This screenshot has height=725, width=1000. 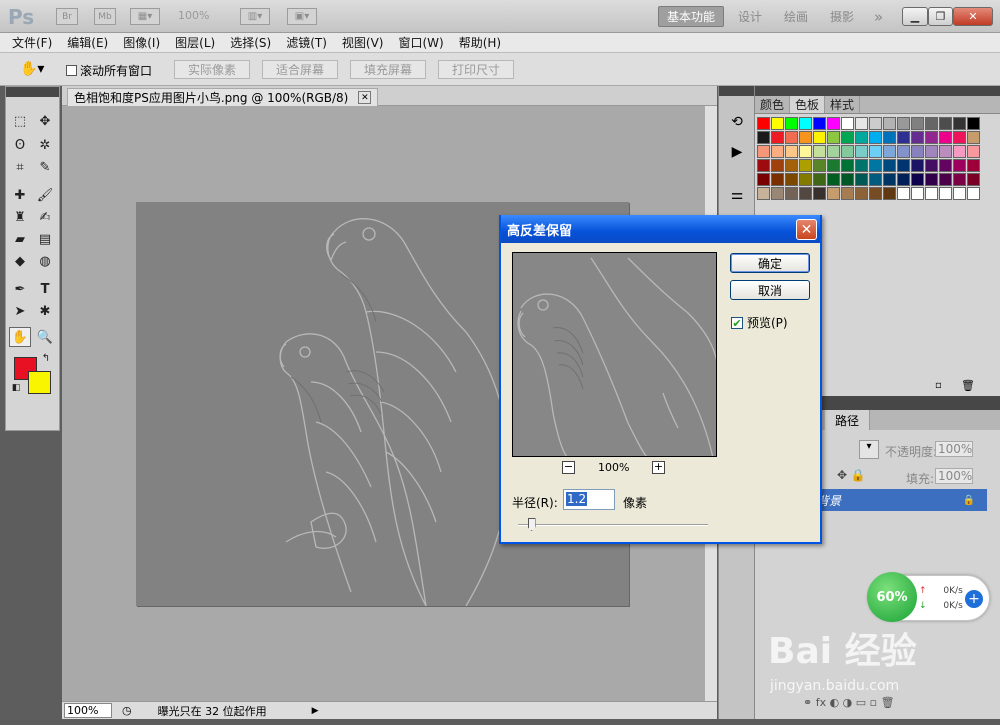 What do you see at coordinates (87, 42) in the screenshot?
I see `menu-edit: 编辑(E)` at bounding box center [87, 42].